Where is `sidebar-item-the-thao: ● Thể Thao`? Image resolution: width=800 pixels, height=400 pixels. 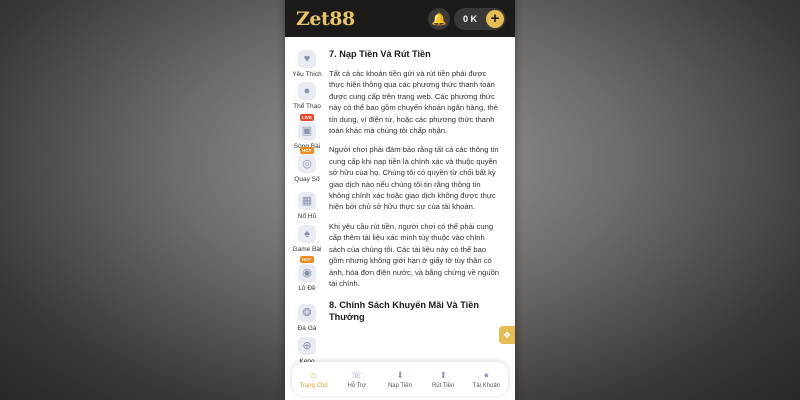
sidebar-item-the-thao: ● Thể Thao is located at coordinates (307, 96).